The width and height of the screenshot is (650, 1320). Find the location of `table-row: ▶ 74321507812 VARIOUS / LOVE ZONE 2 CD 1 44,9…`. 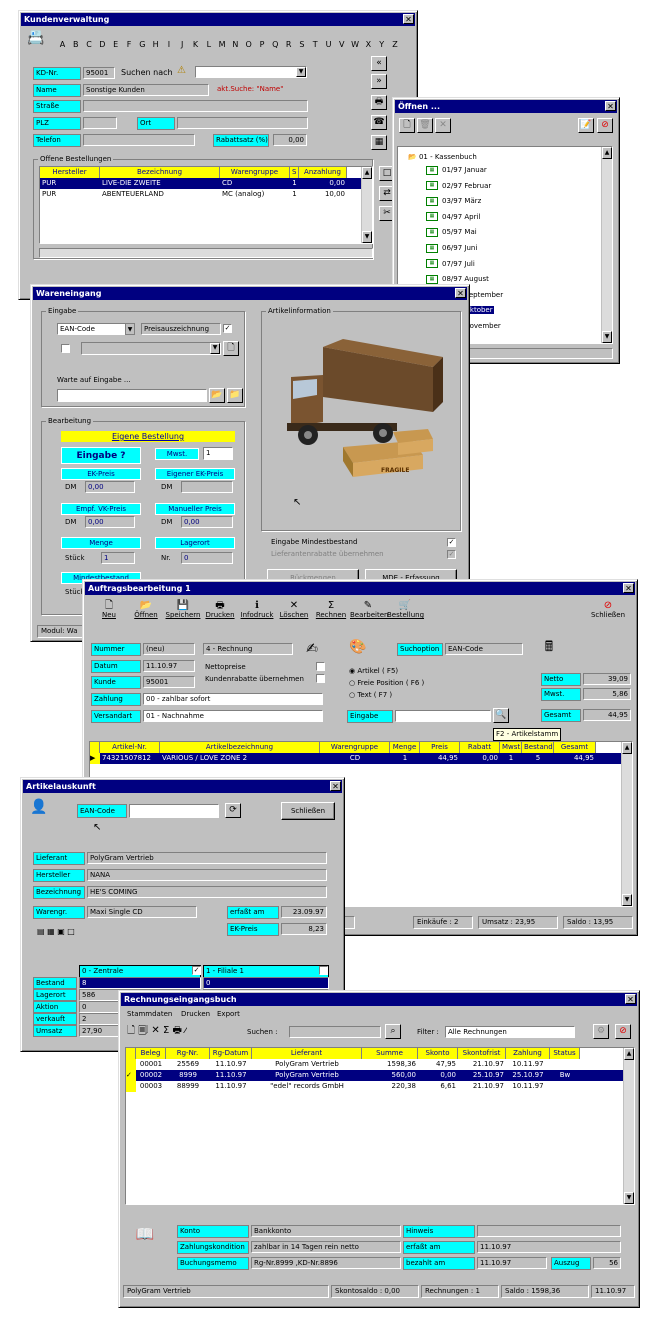

table-row: ▶ 74321507812 VARIOUS / LOVE ZONE 2 CD 1 44,9… is located at coordinates (361, 758).